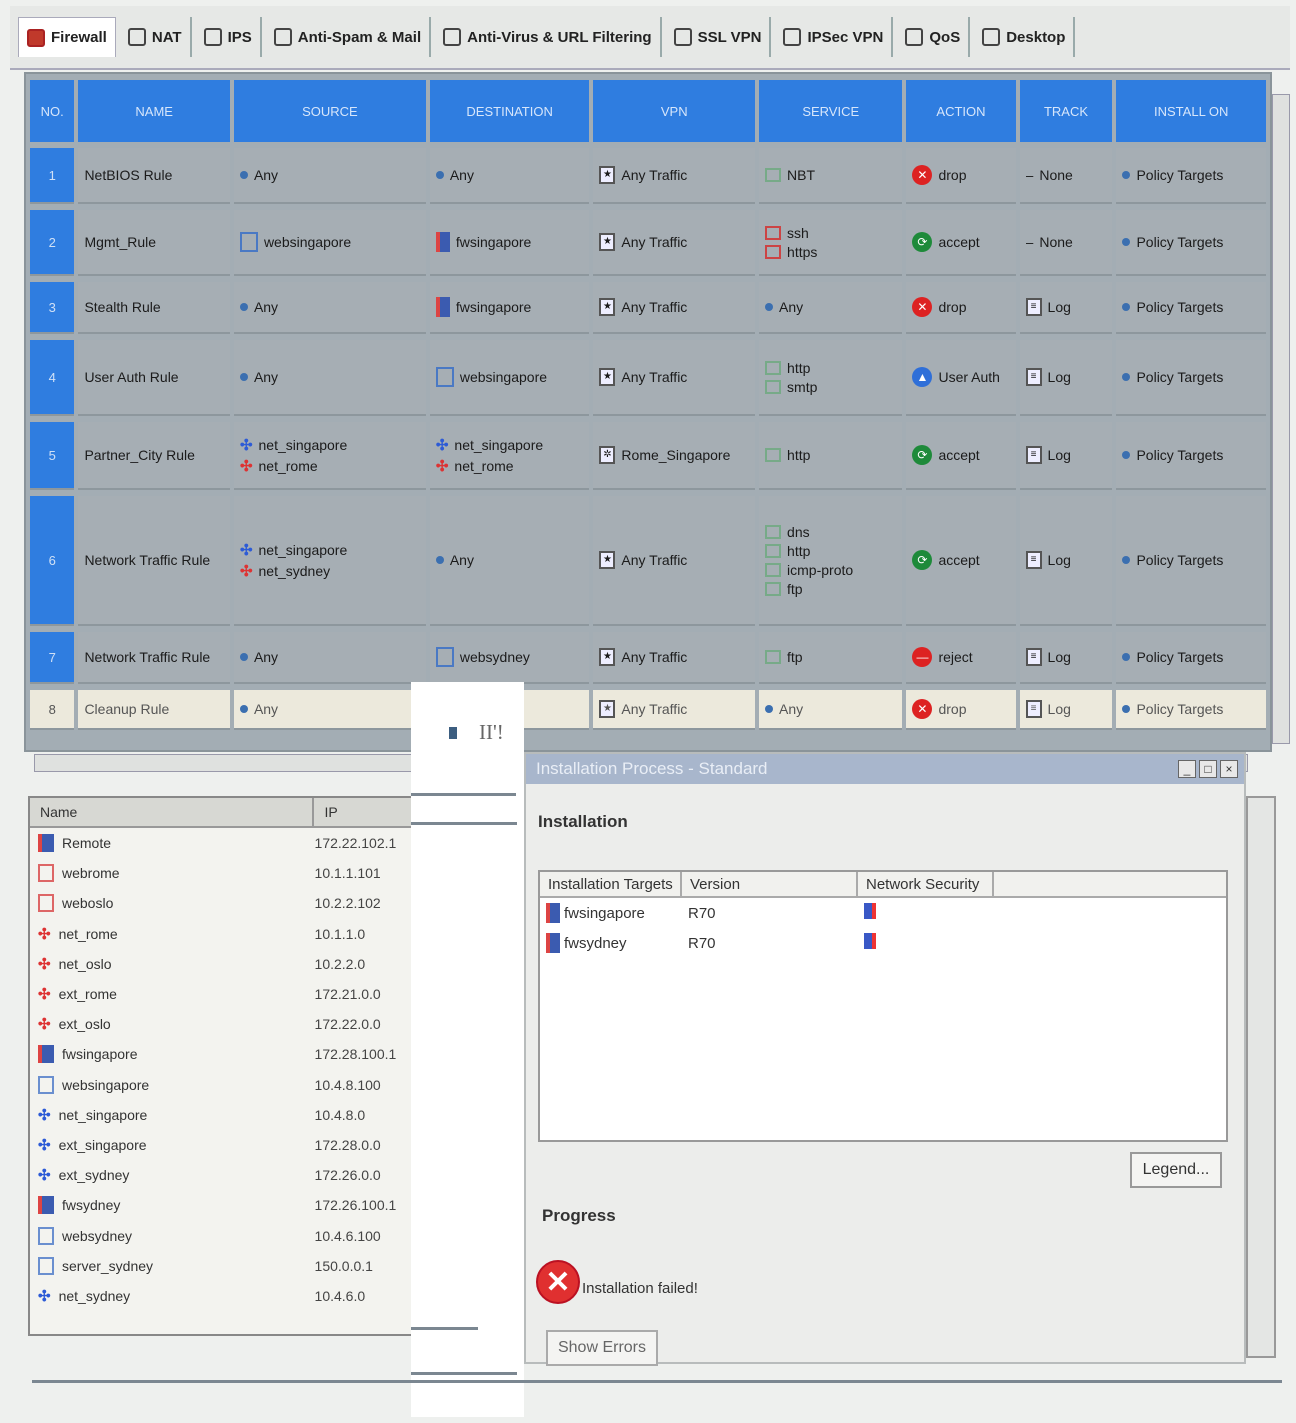  What do you see at coordinates (509, 658) in the screenshot?
I see `rule-destination: websydney` at bounding box center [509, 658].